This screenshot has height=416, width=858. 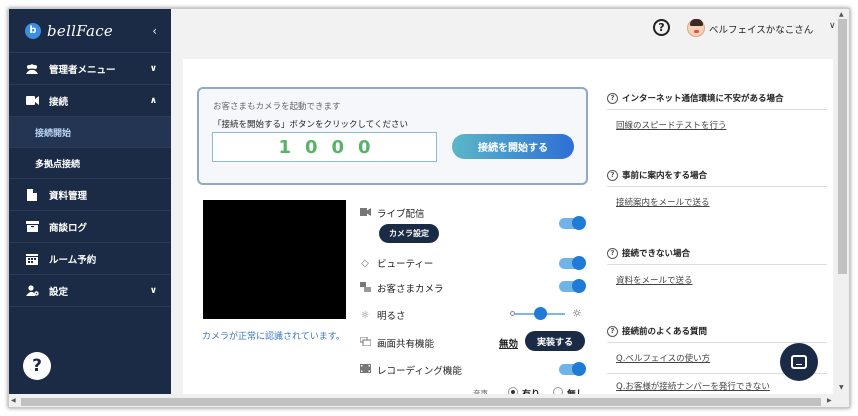 What do you see at coordinates (508, 343) in the screenshot?
I see `screen-share-status: 無効` at bounding box center [508, 343].